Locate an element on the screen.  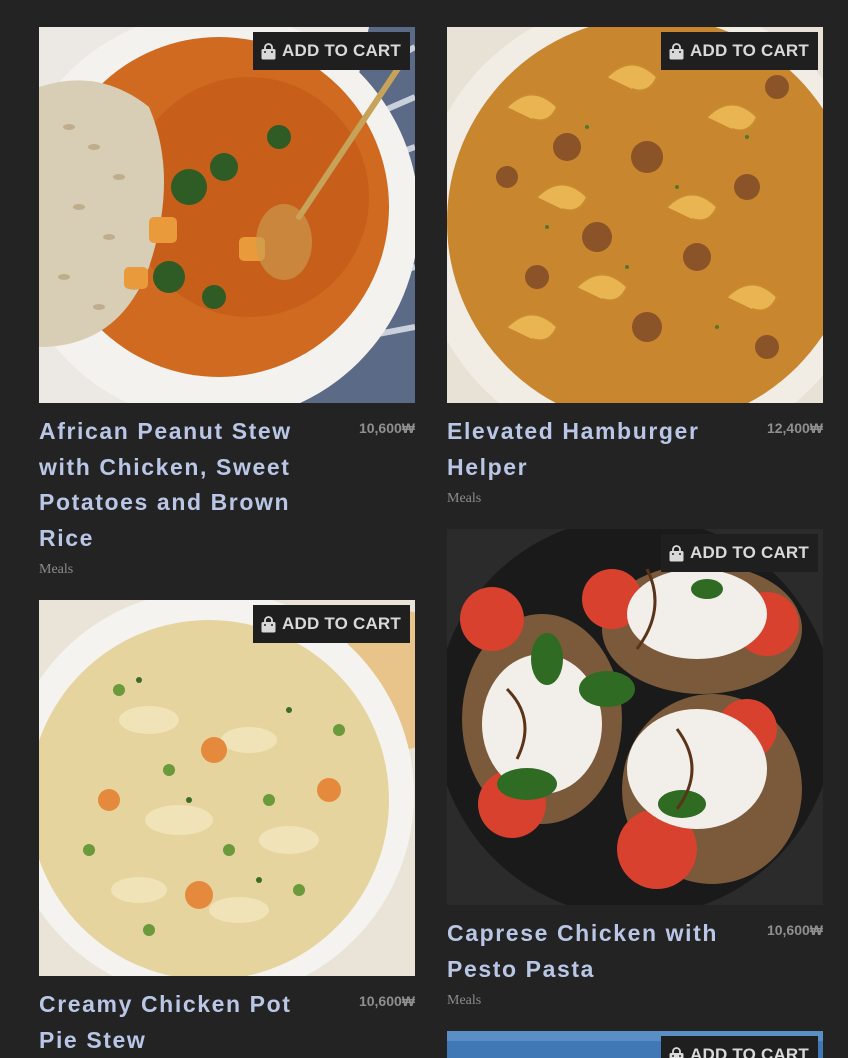
product-image: ADD TO CART is located at coordinates (635, 1044).